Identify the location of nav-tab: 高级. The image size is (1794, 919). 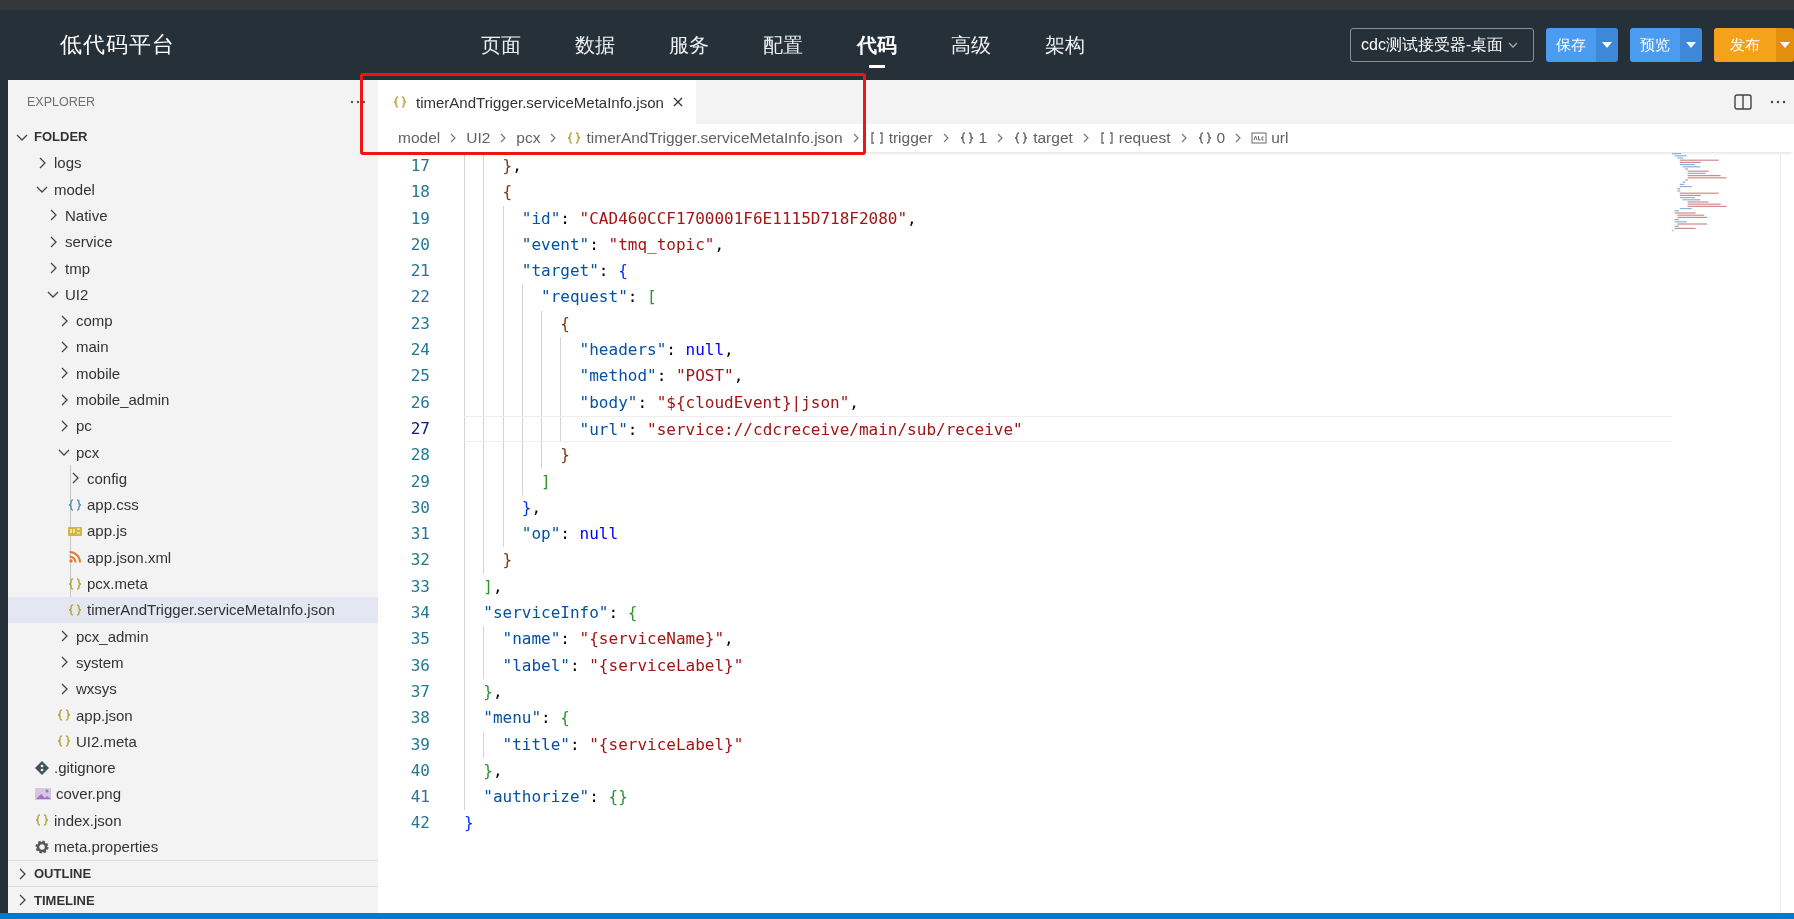
(971, 45).